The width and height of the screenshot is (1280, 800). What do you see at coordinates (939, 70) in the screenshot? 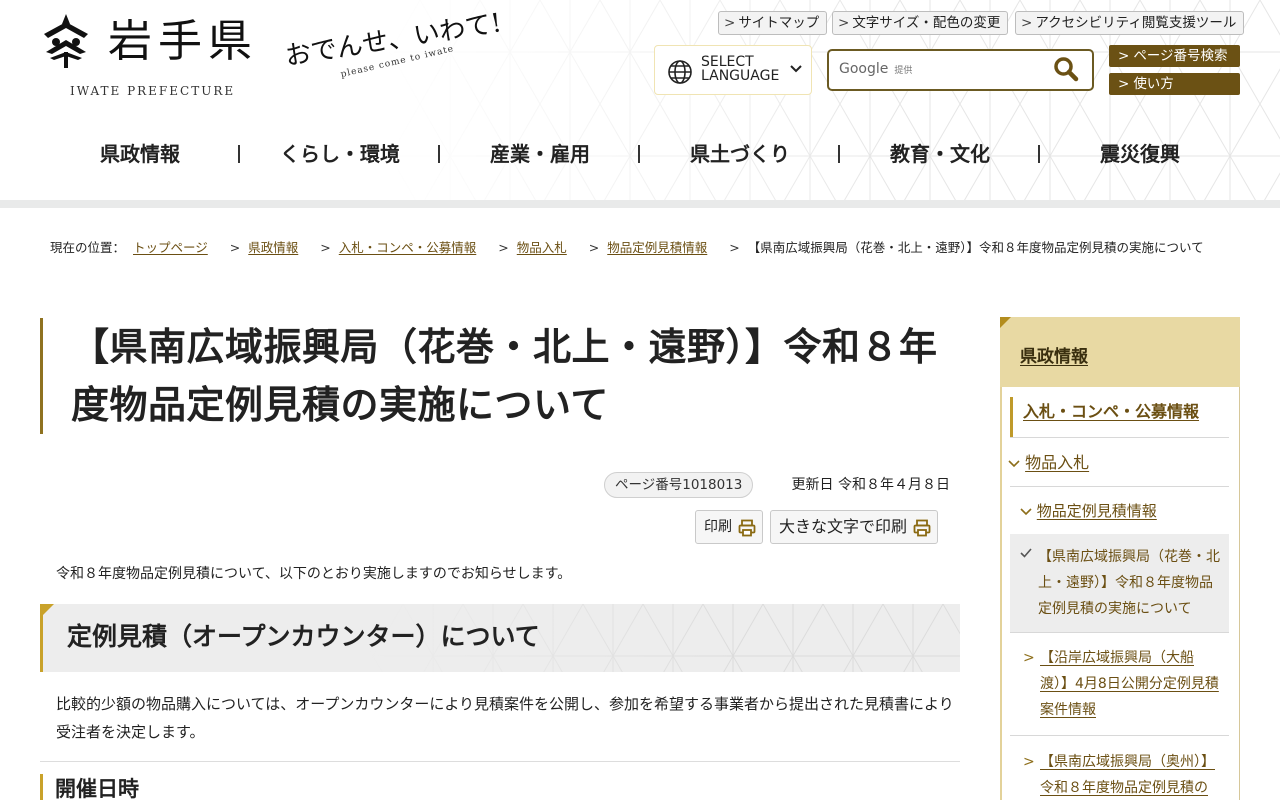
I see `search-input` at bounding box center [939, 70].